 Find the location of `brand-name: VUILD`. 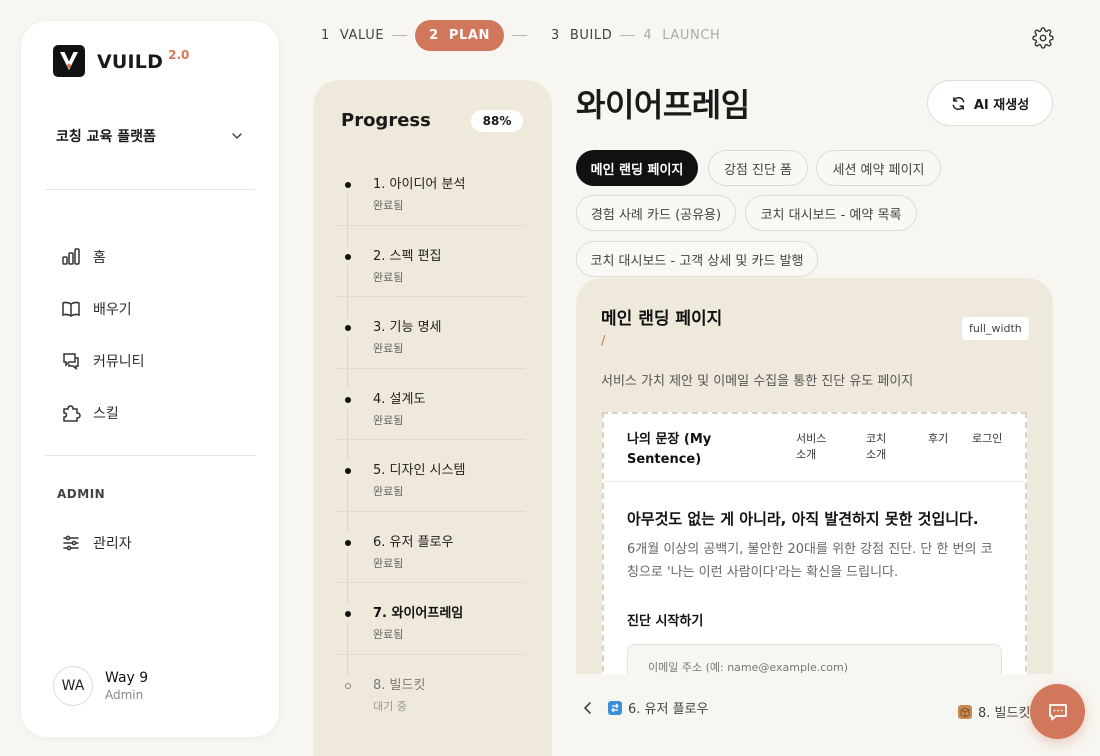

brand-name: VUILD is located at coordinates (130, 62).